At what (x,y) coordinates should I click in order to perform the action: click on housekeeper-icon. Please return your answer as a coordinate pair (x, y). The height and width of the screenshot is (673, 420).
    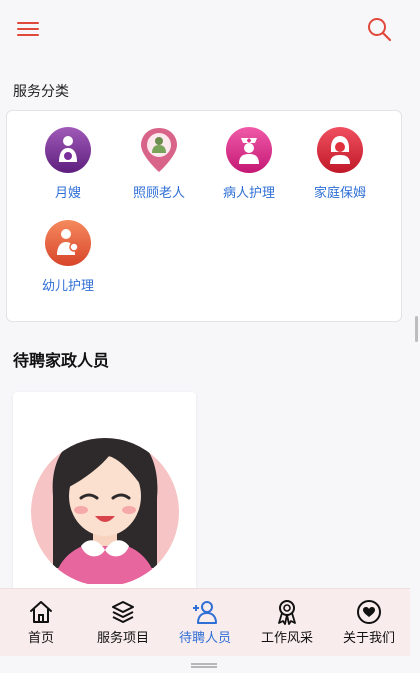
    Looking at the image, I should click on (340, 150).